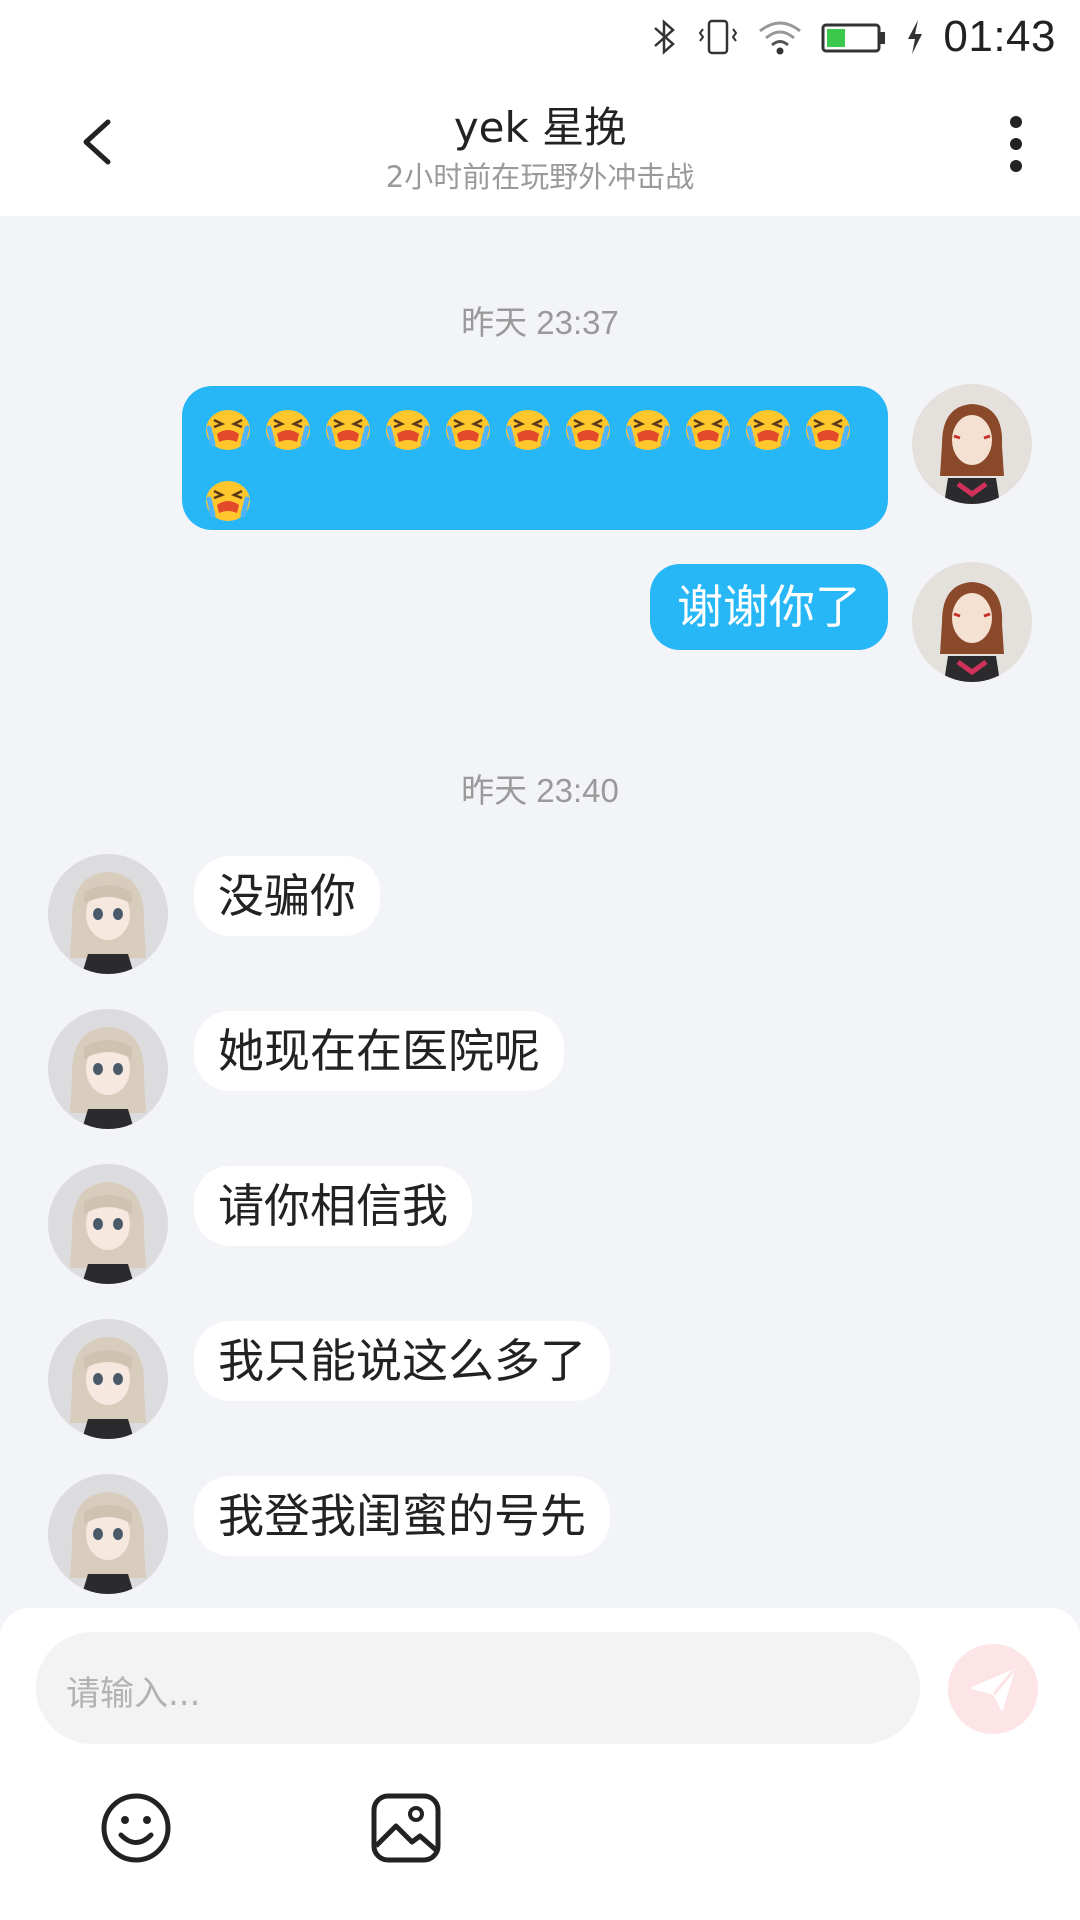 The image size is (1080, 1920). I want to click on emoji-row, so click(544, 469).